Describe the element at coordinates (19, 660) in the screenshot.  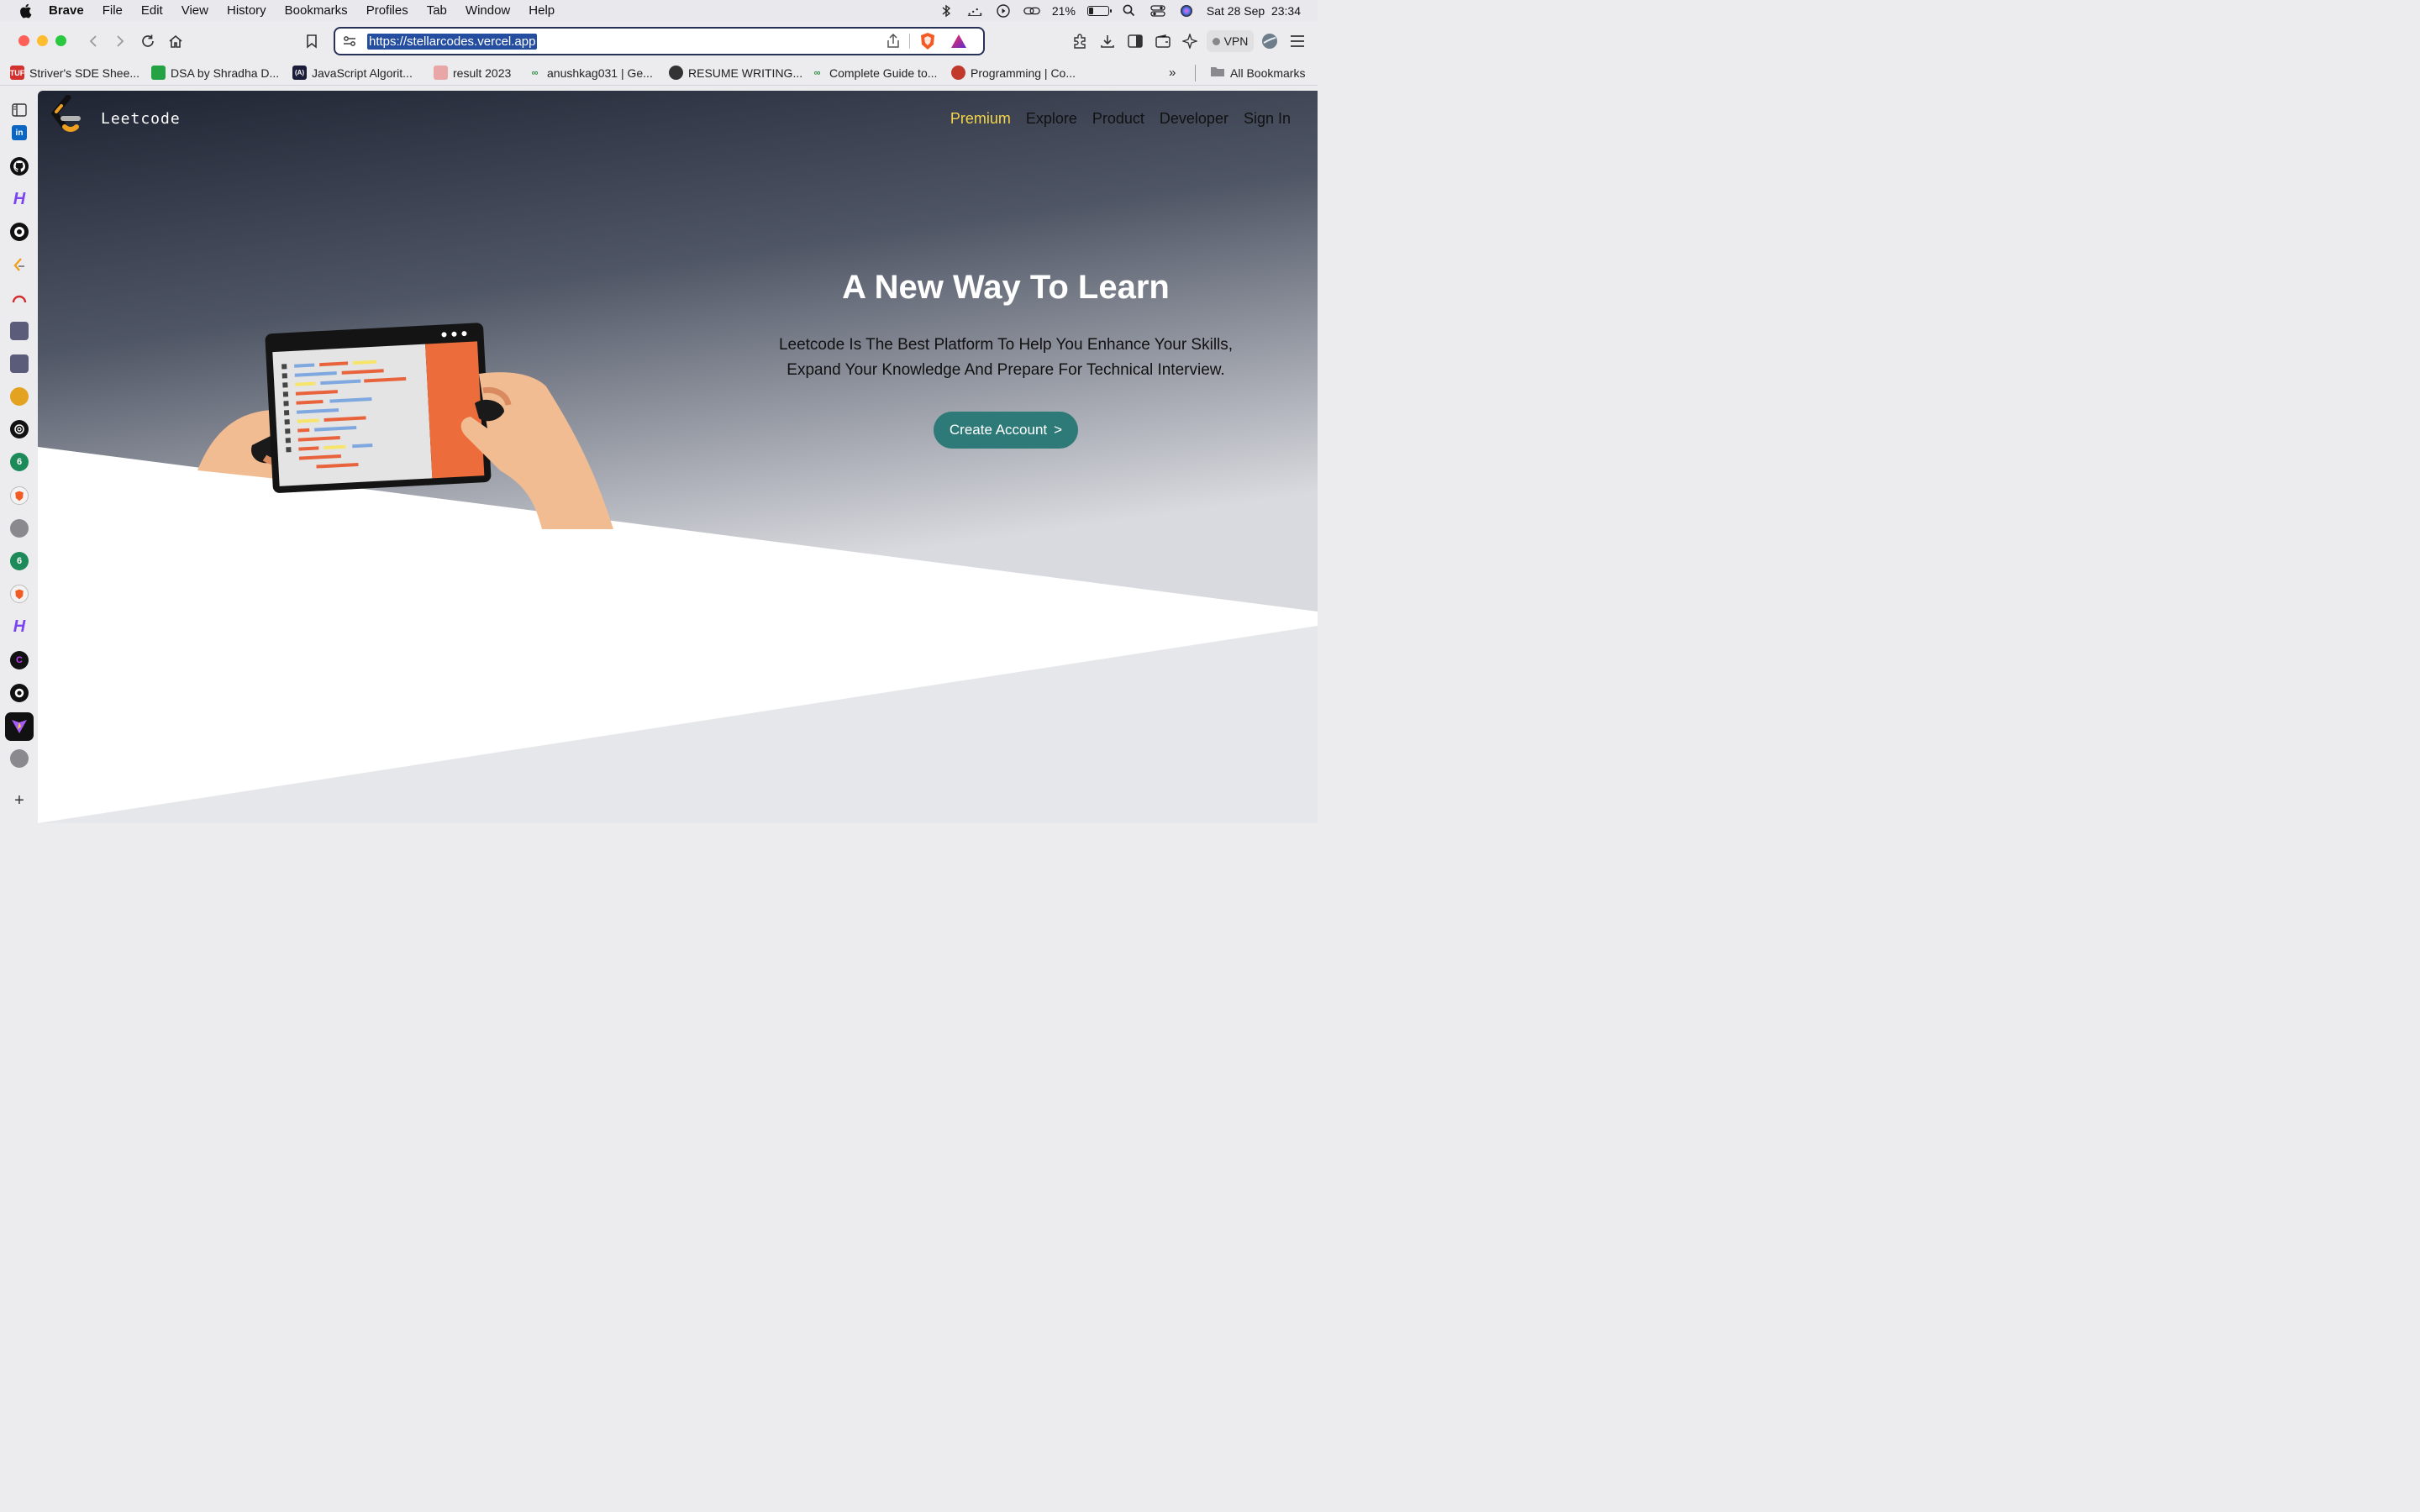
I see `codechef-tab-icon: C` at that location.